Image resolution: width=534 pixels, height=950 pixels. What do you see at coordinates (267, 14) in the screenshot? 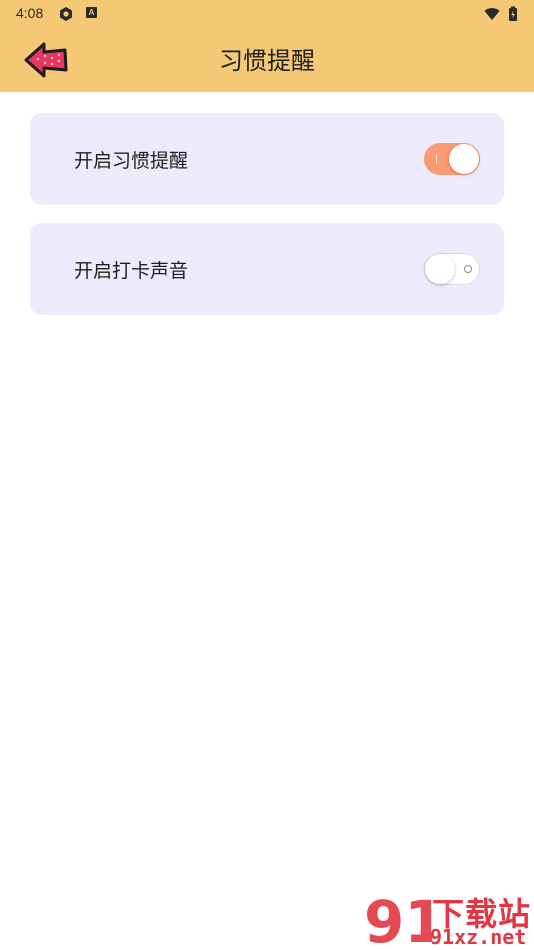
I see `status-bar: 4:08 A` at bounding box center [267, 14].